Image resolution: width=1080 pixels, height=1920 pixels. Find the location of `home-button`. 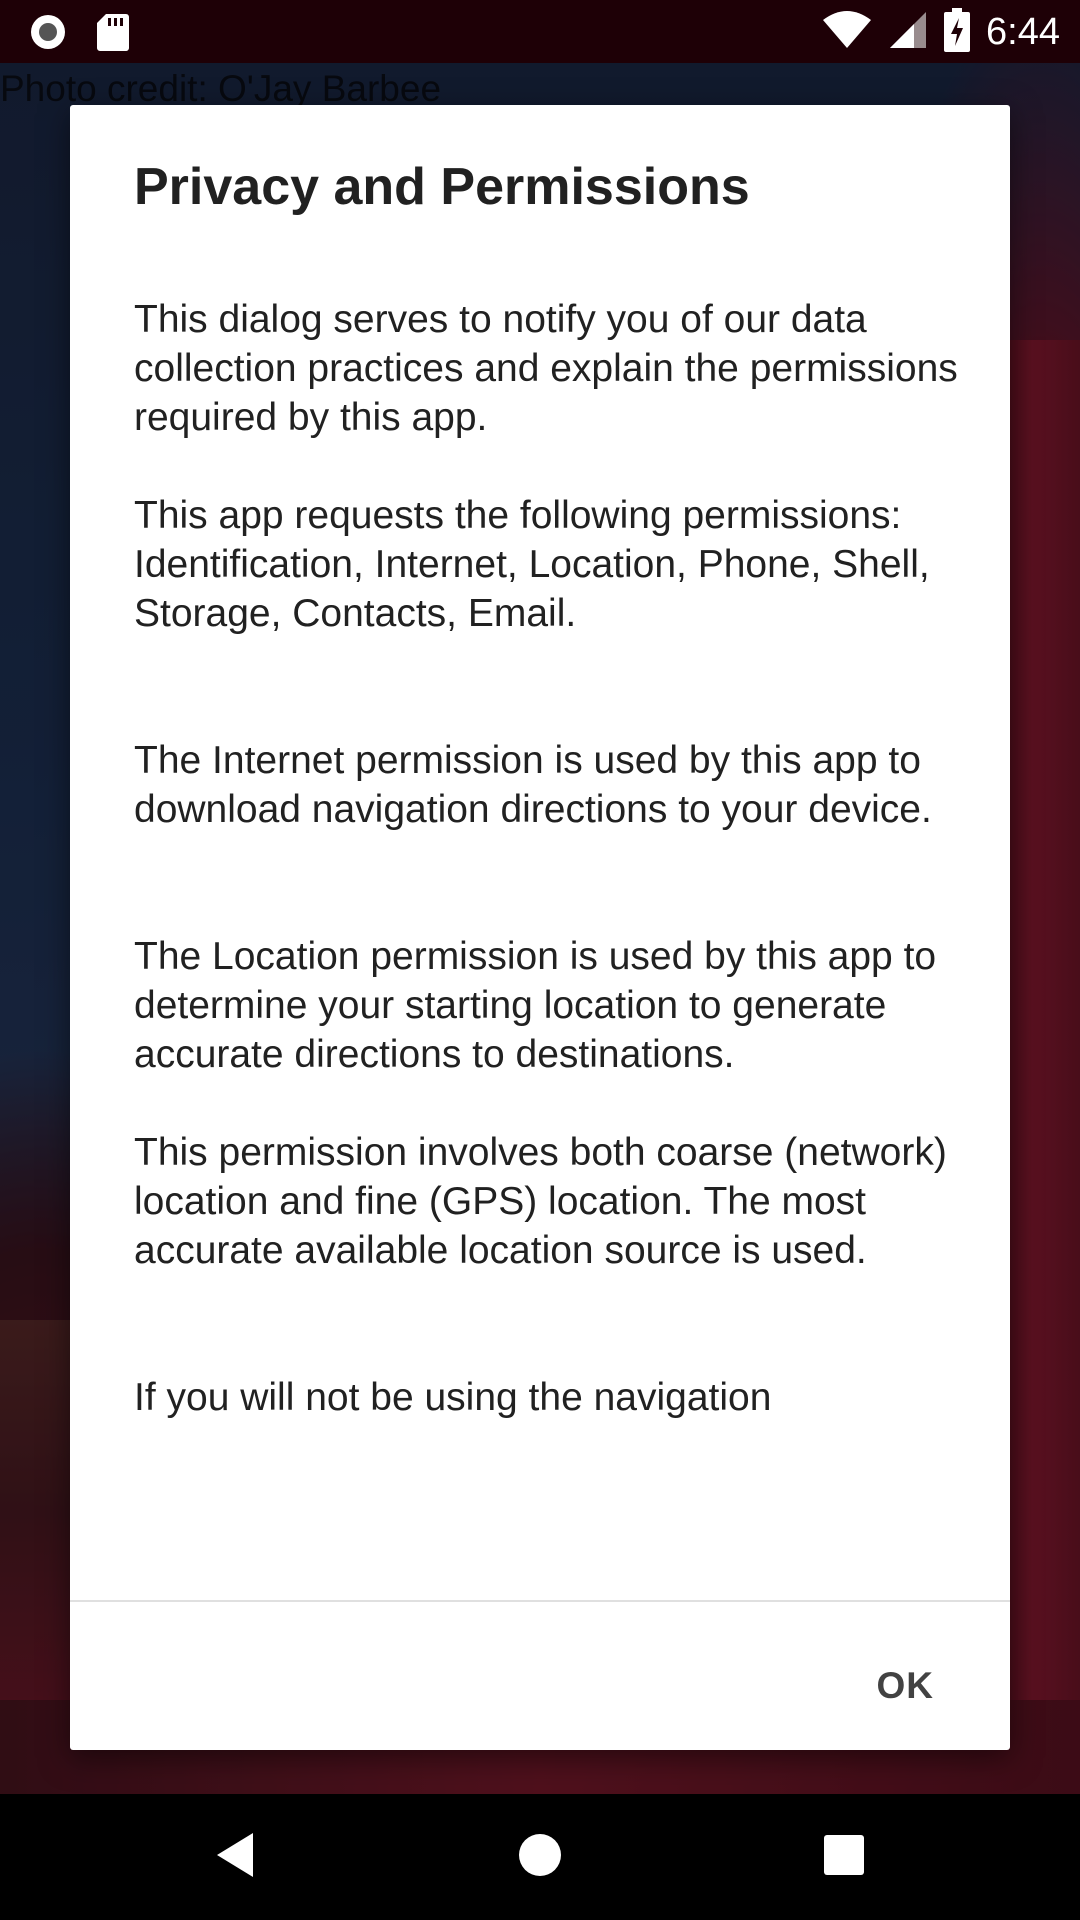

home-button is located at coordinates (540, 1857).